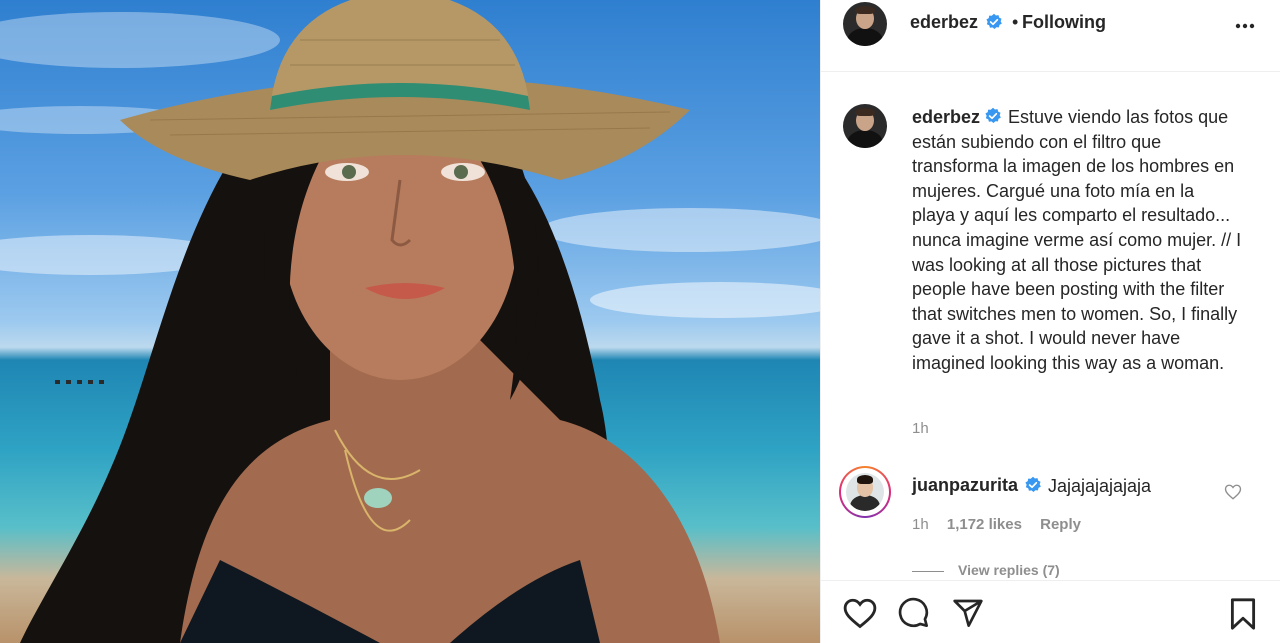  Describe the element at coordinates (914, 613) in the screenshot. I see `comment-icon` at that location.